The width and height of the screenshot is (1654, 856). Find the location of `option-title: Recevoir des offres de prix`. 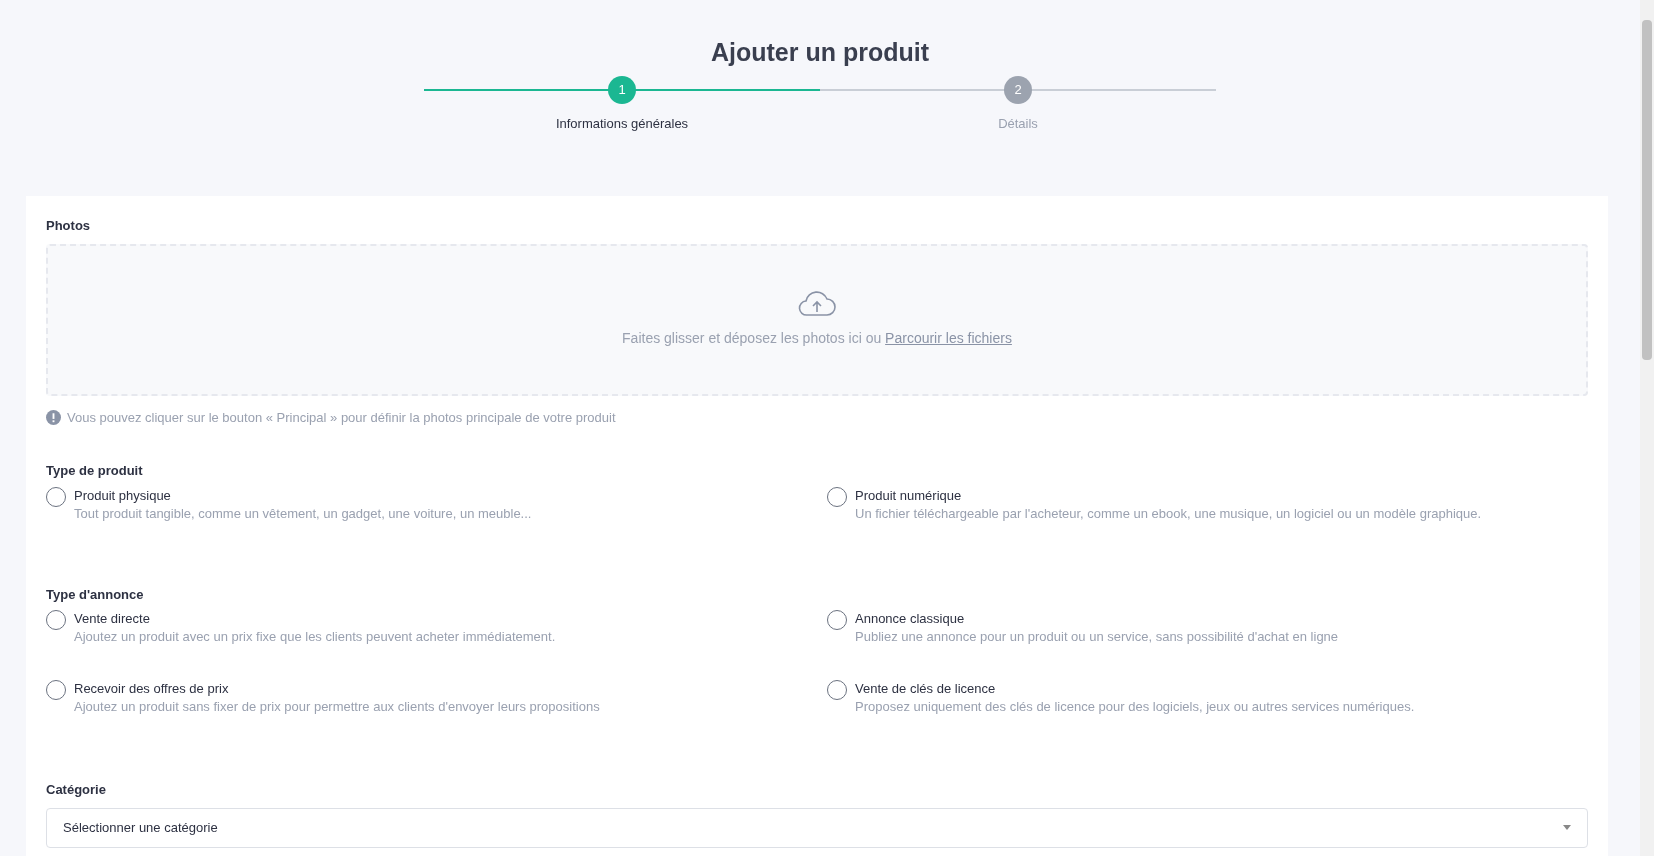

option-title: Recevoir des offres de prix is located at coordinates (152, 689).